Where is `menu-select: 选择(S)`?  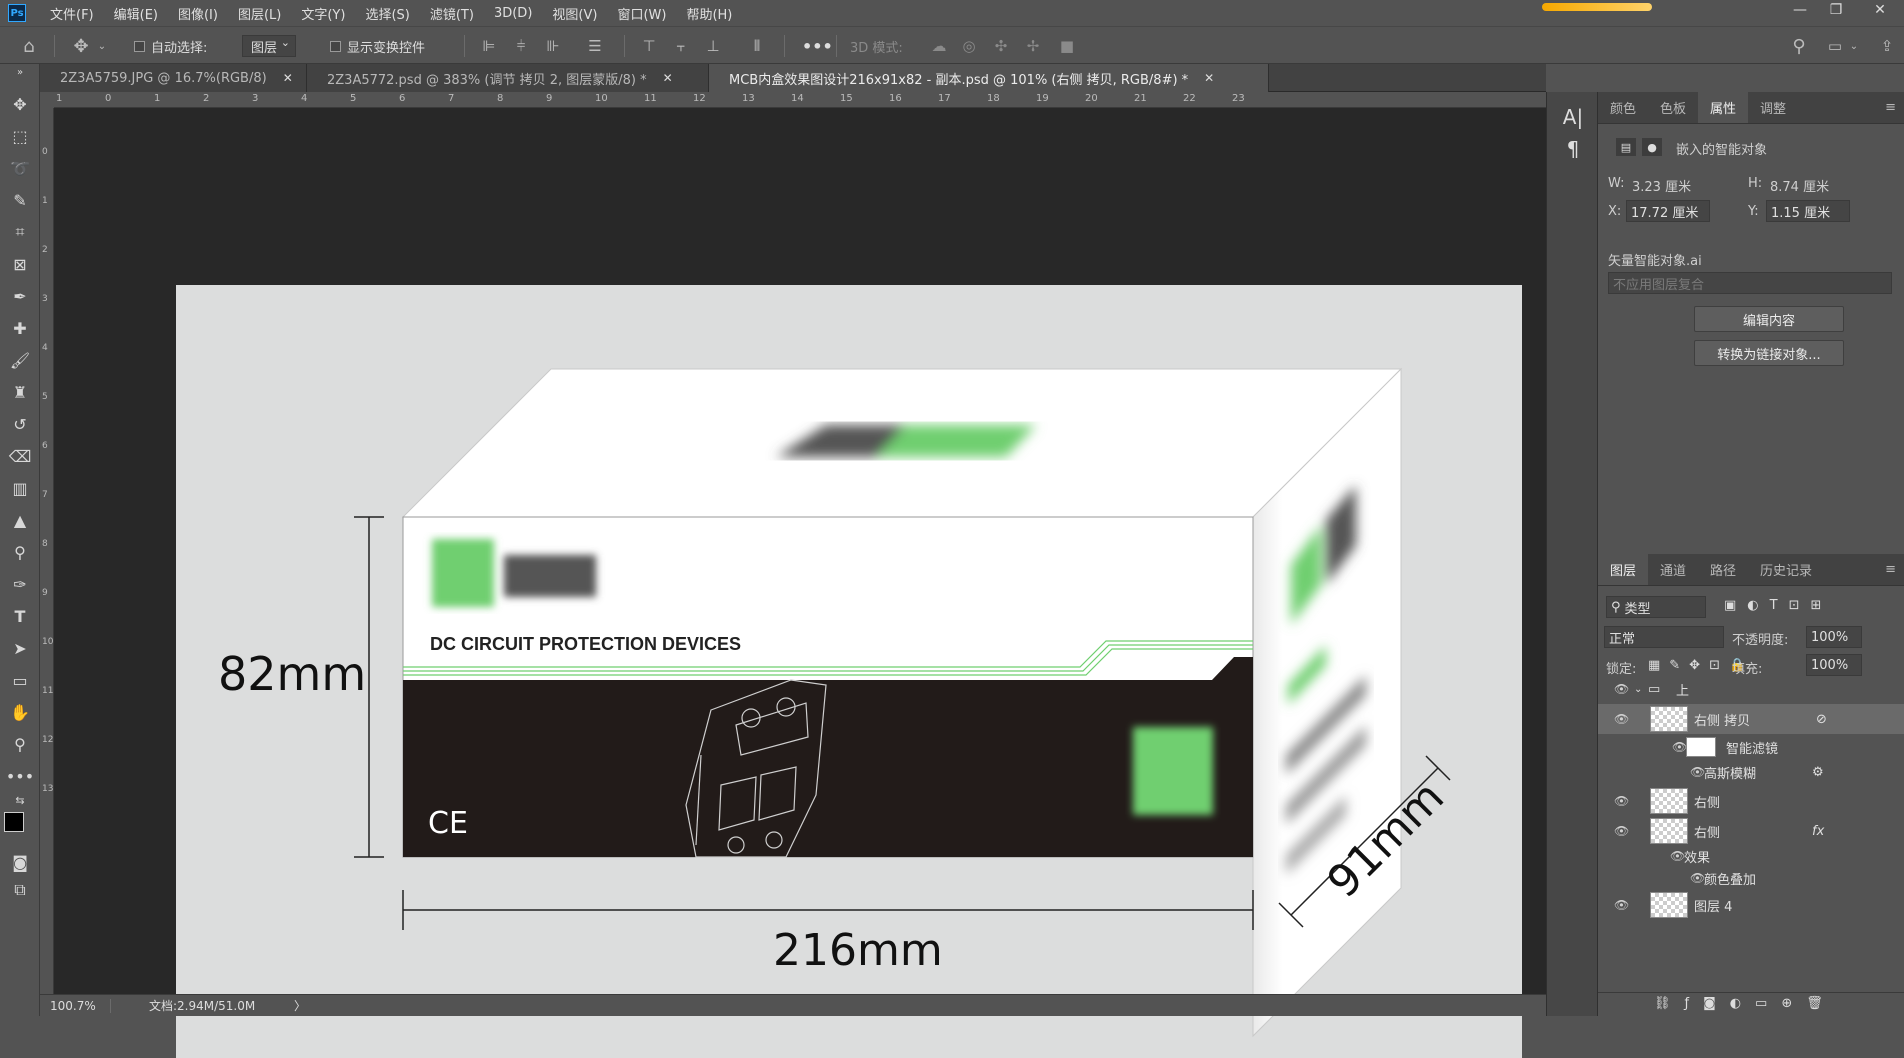 menu-select: 选择(S) is located at coordinates (387, 13).